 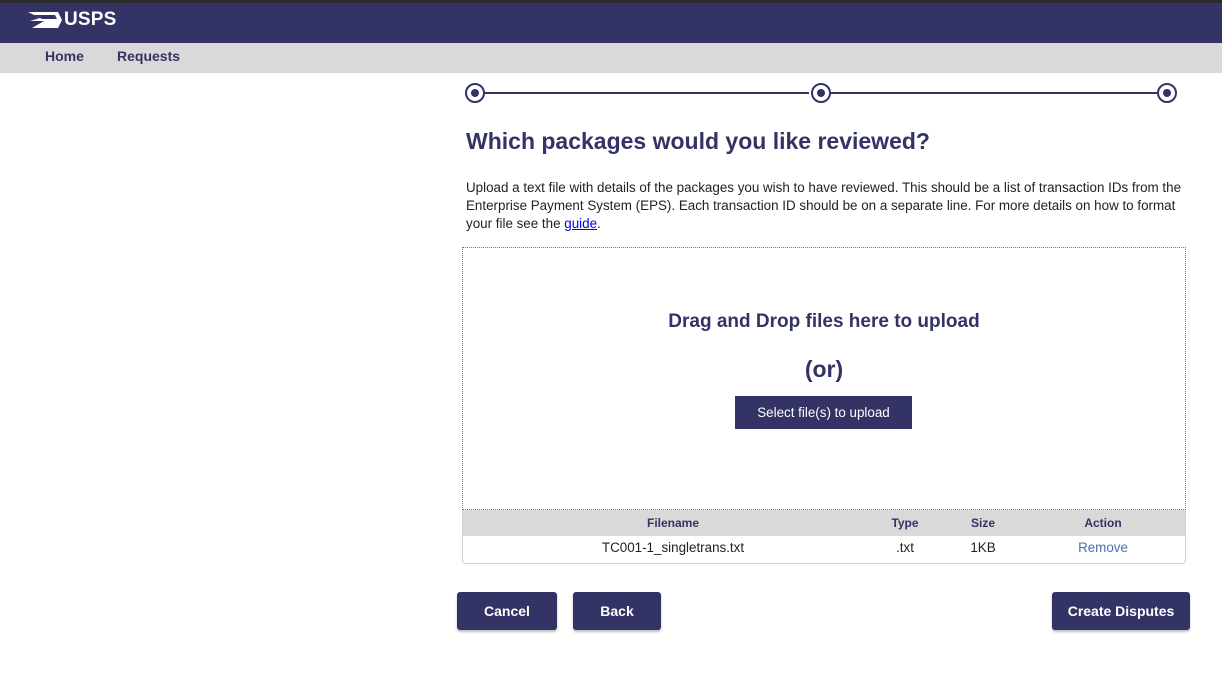 I want to click on page-title: Which packages would you like reviewed?, so click(x=698, y=141).